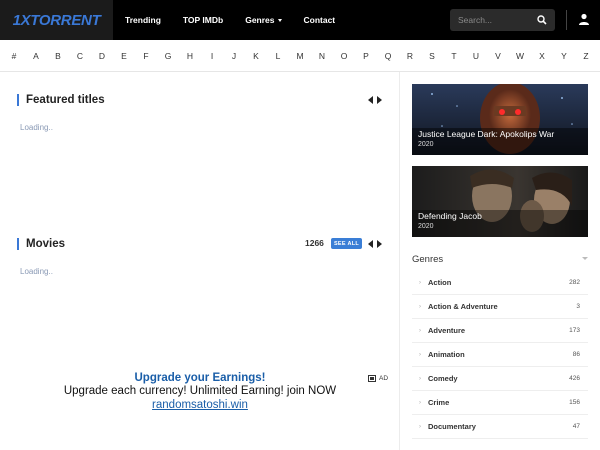 The image size is (600, 450). Describe the element at coordinates (500, 307) in the screenshot. I see `genre-item: › Action & Adventure 3` at that location.